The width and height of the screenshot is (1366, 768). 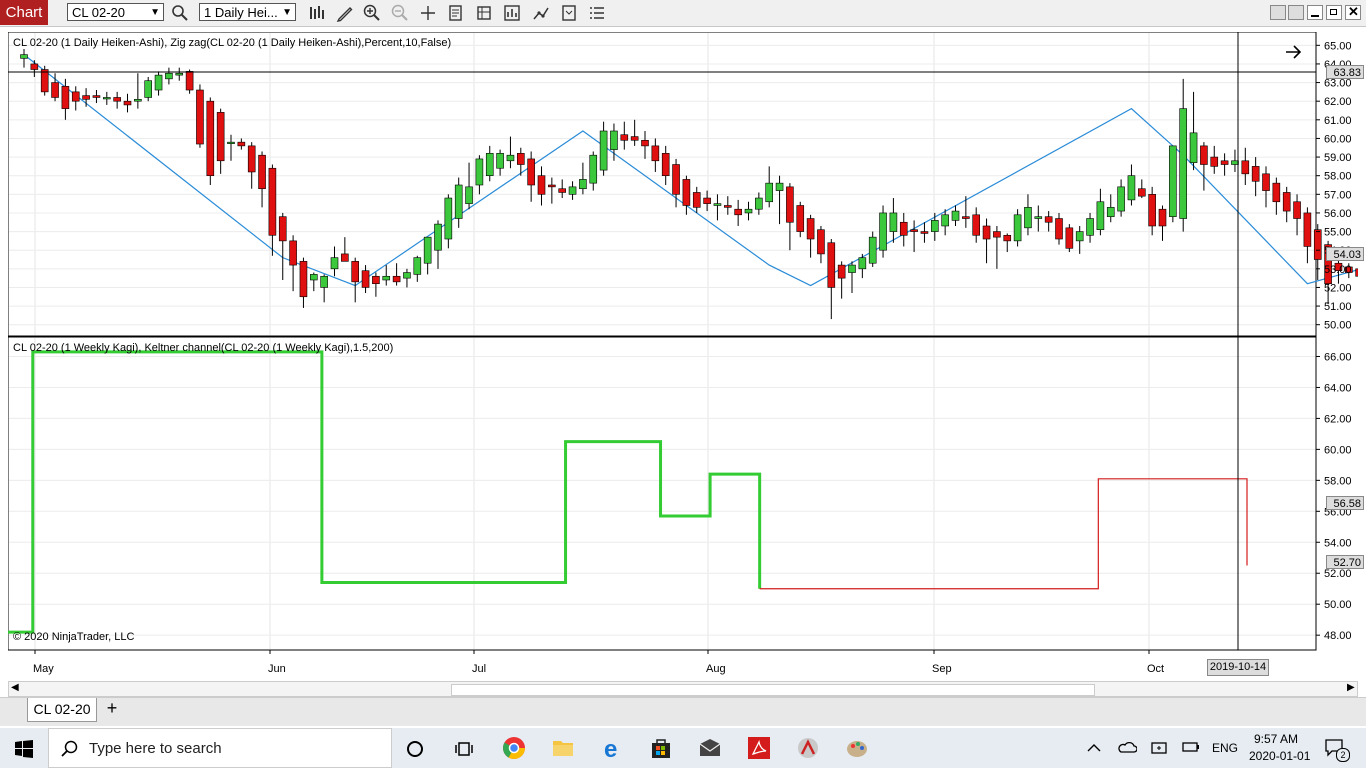 I want to click on restore-layout-button, so click(x=1278, y=12).